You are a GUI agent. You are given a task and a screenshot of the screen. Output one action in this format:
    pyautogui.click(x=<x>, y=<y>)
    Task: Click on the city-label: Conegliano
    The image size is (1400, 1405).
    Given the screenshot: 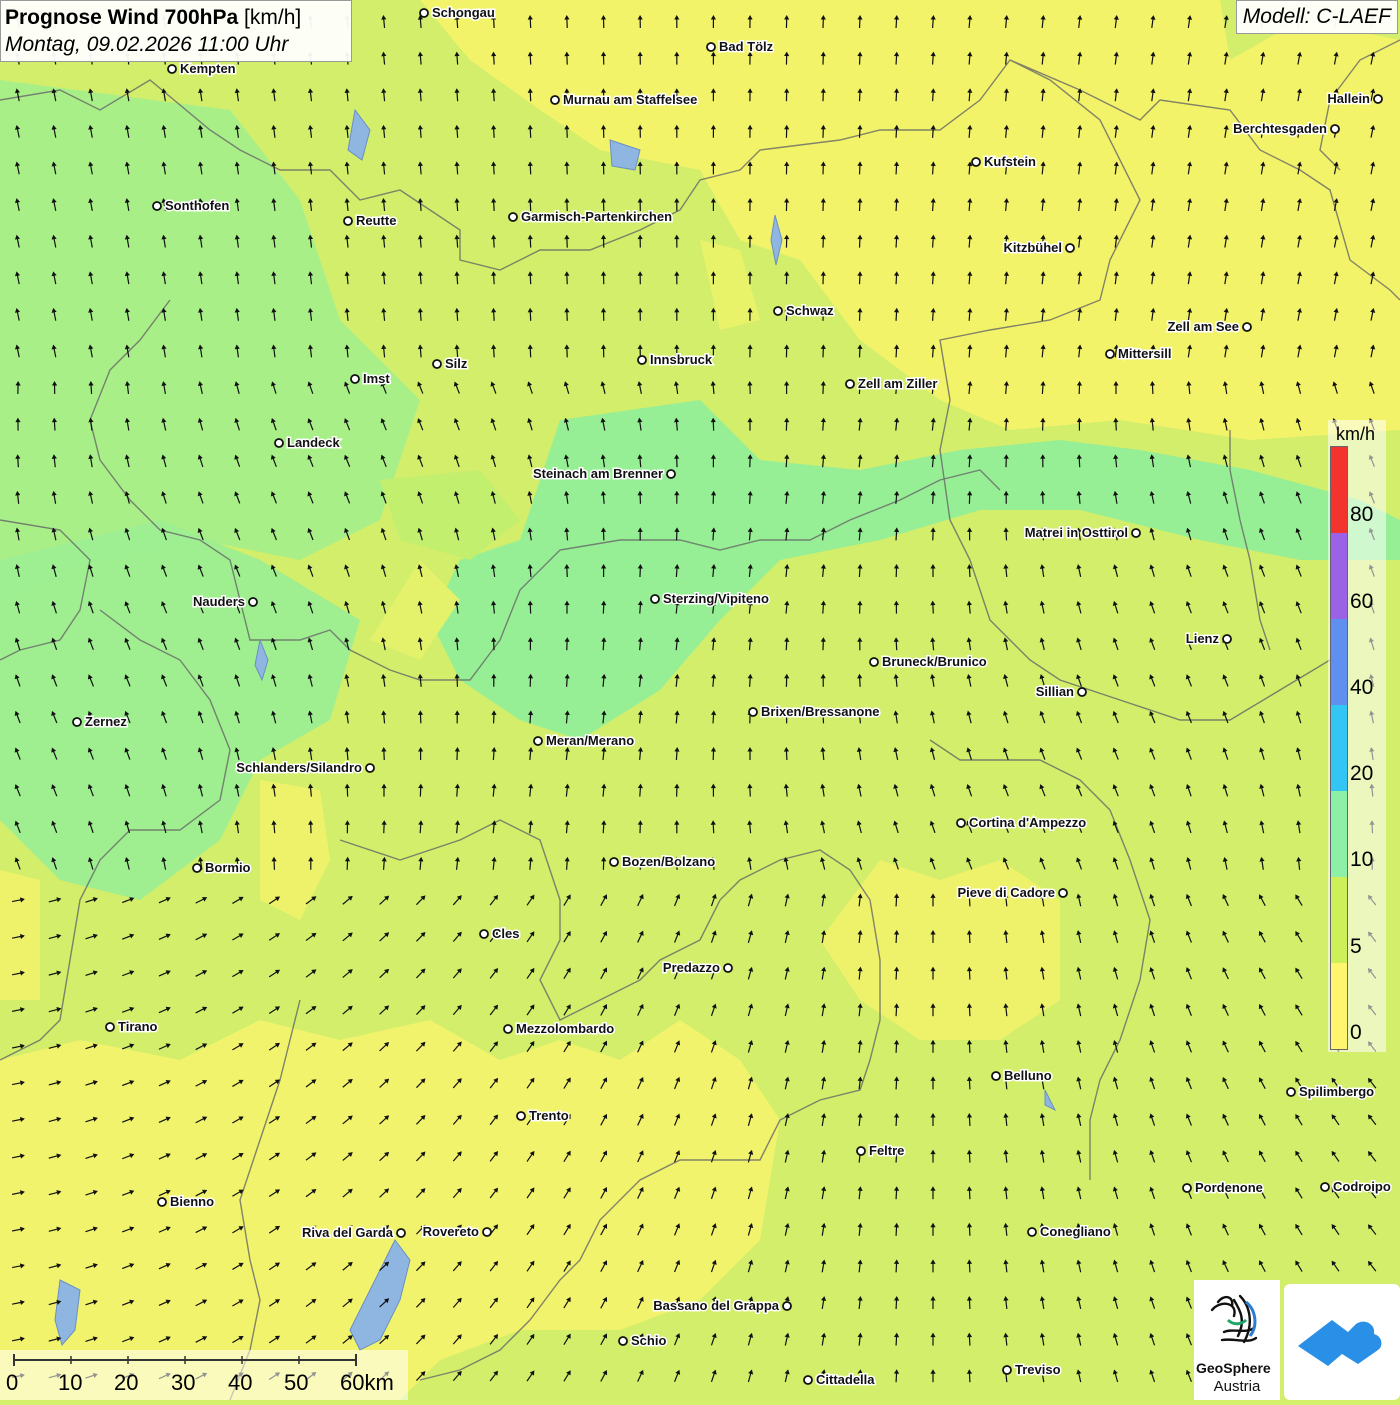 What is the action you would take?
    pyautogui.click(x=1075, y=1231)
    